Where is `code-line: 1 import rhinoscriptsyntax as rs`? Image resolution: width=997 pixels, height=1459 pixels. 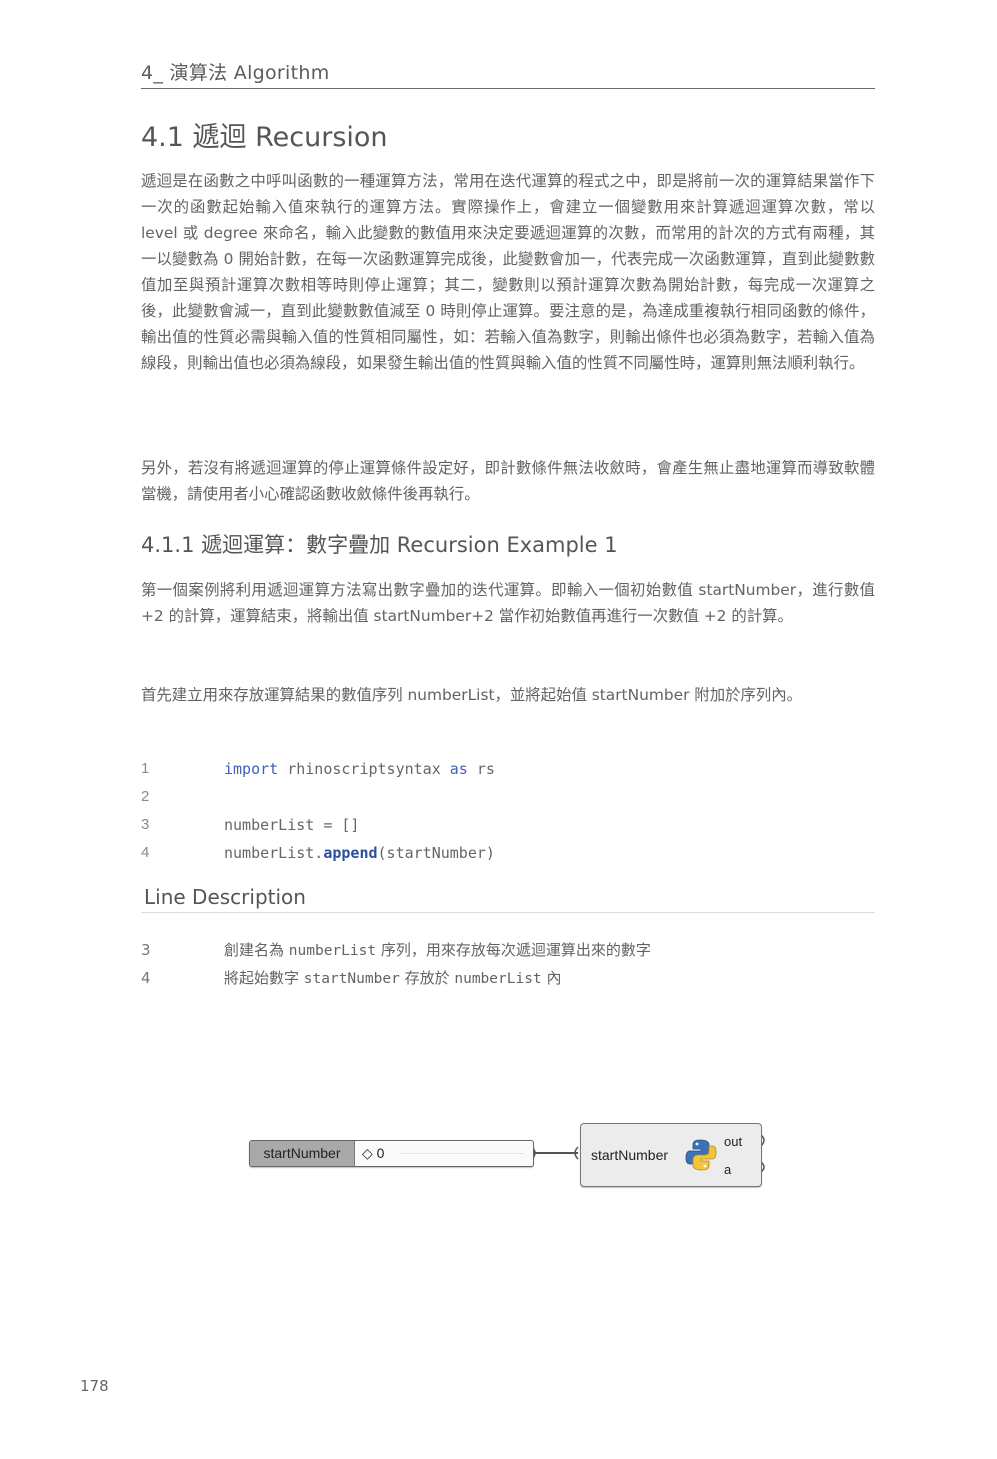 code-line: 1 import rhinoscriptsyntax as rs is located at coordinates (508, 769).